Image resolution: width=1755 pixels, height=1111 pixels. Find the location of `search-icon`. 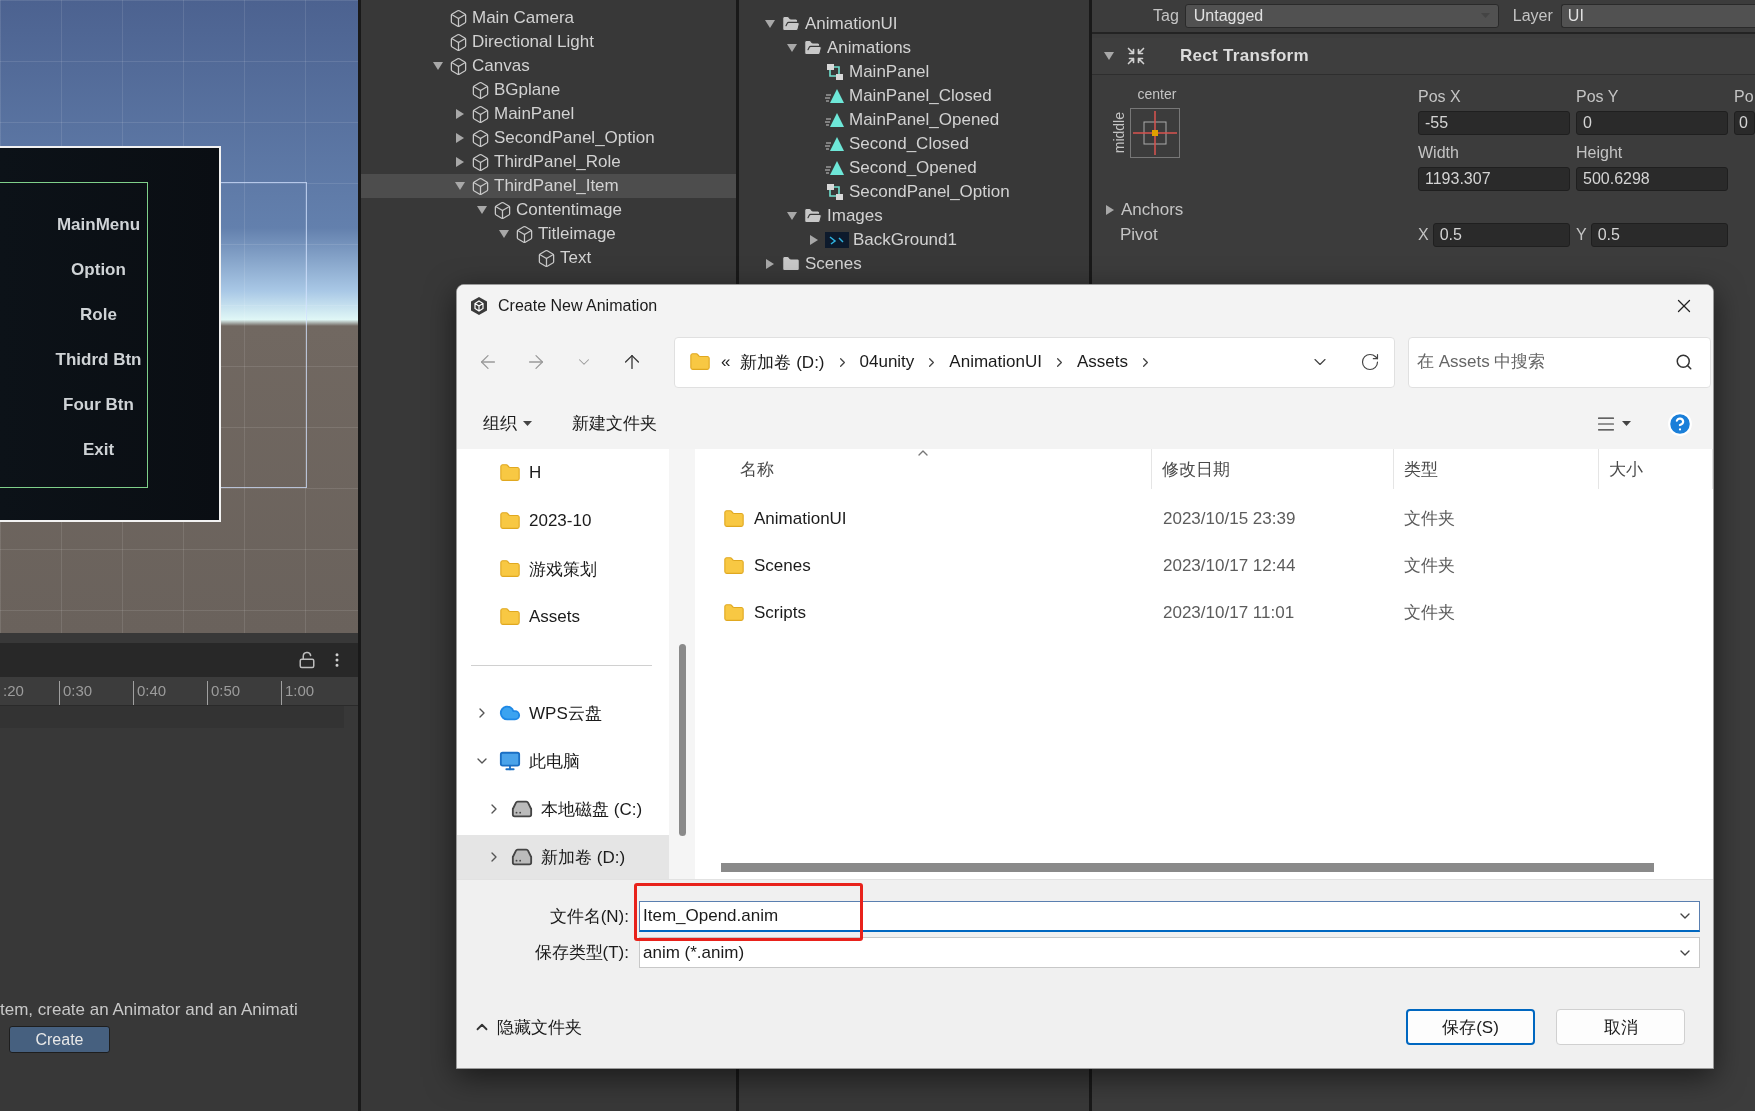

search-icon is located at coordinates (1684, 361).